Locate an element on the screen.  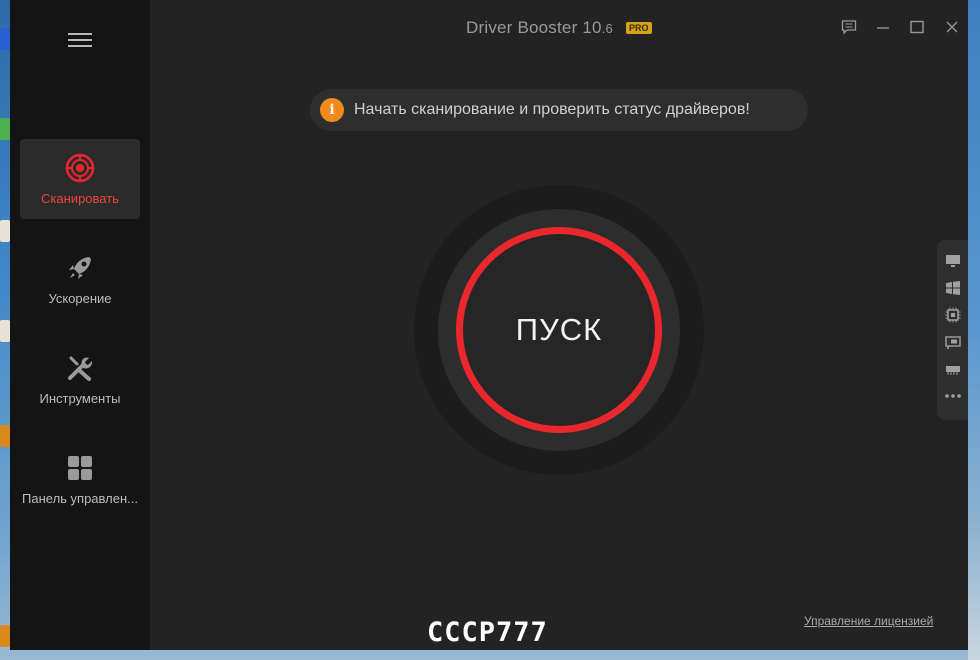
sidebar-item-label: Ускорение is located at coordinates (80, 298).